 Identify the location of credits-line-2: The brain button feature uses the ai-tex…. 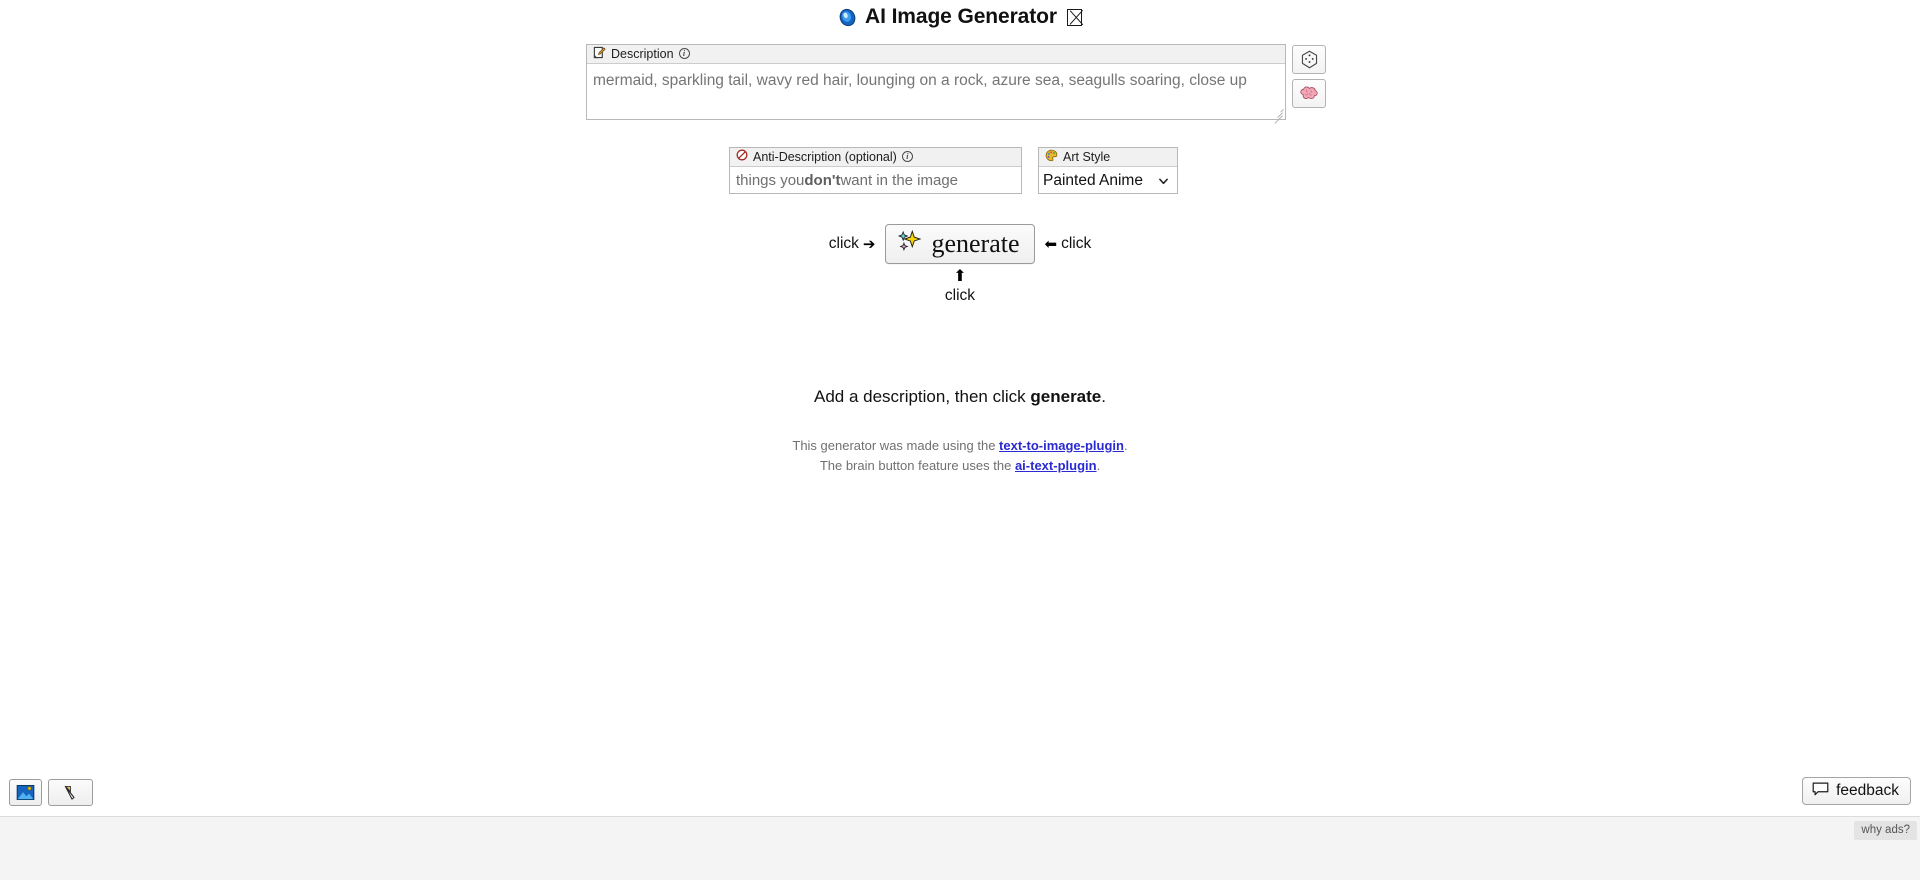
(960, 466).